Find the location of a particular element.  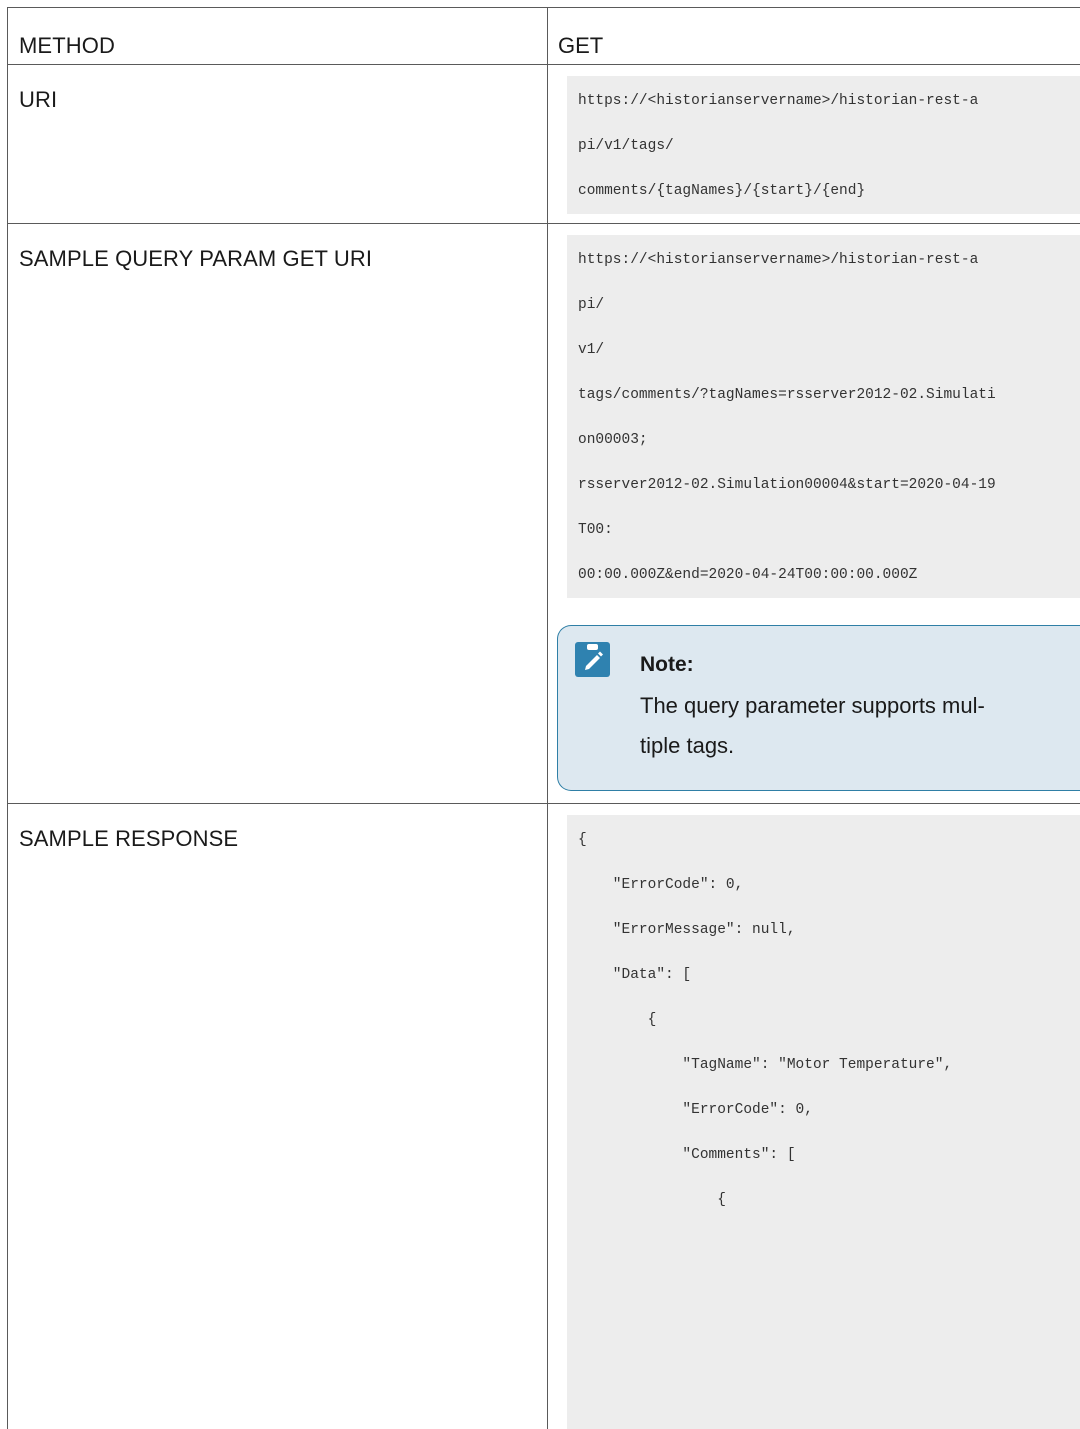

method-row: METHOD GET is located at coordinates (544, 36).